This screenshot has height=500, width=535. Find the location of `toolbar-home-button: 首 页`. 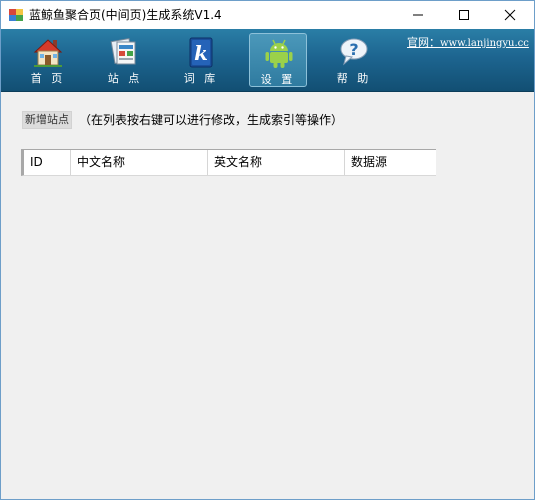

toolbar-home-button: 首 页 is located at coordinates (48, 60).